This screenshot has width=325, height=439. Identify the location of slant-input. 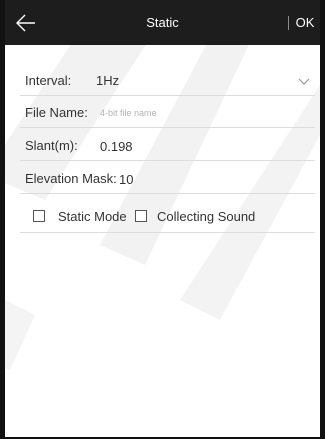
(200, 146).